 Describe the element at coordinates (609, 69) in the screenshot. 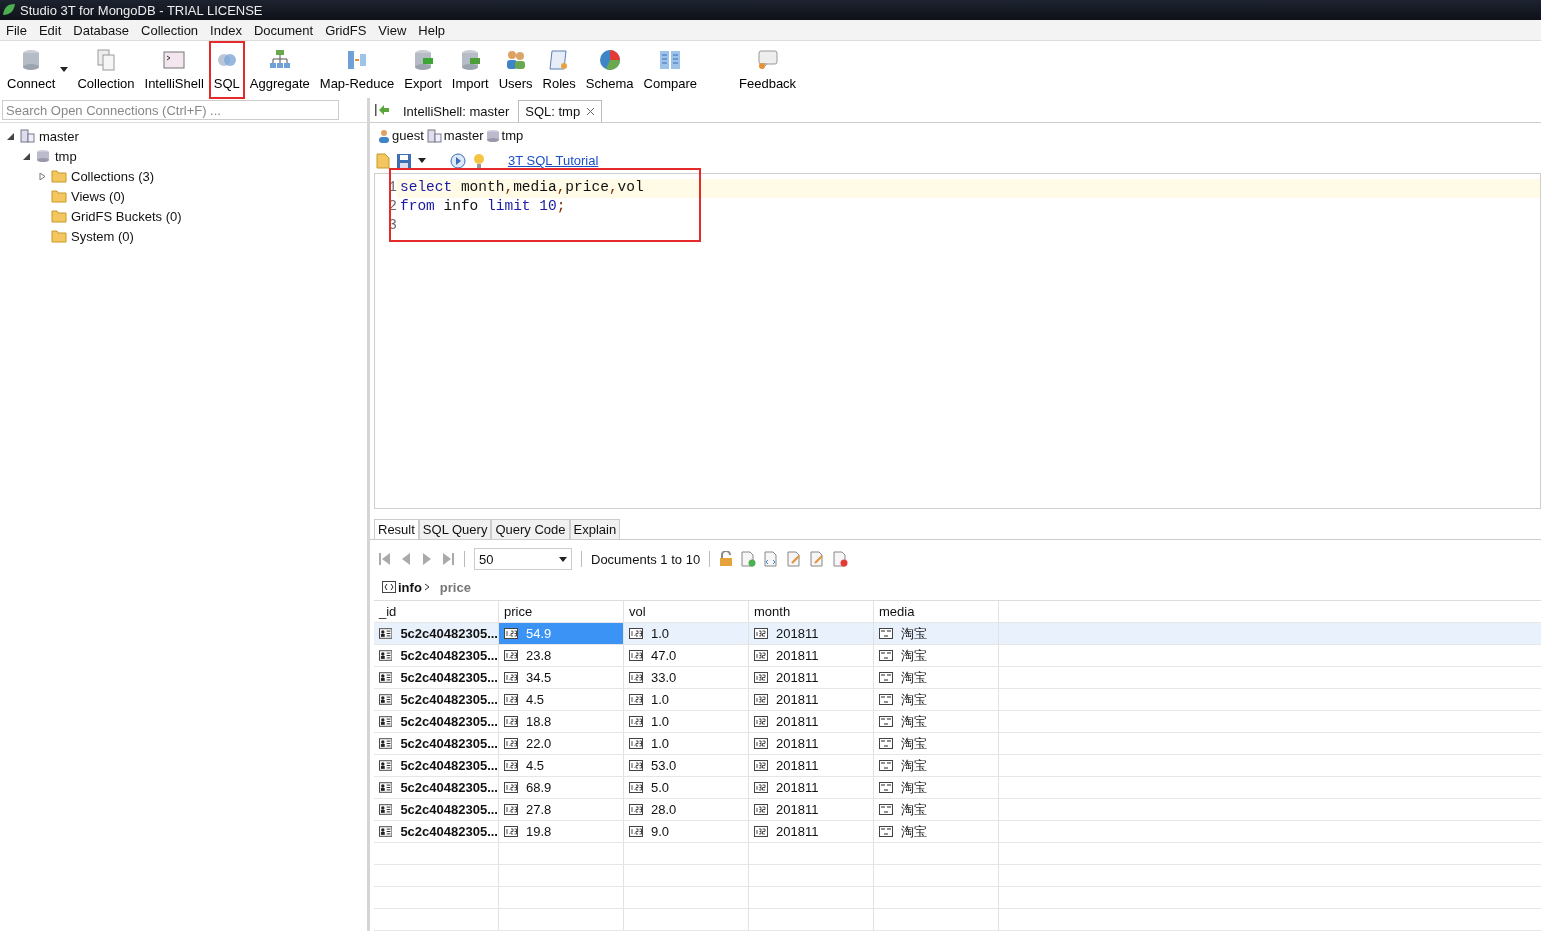

I see `toolbar-button: Schema` at that location.